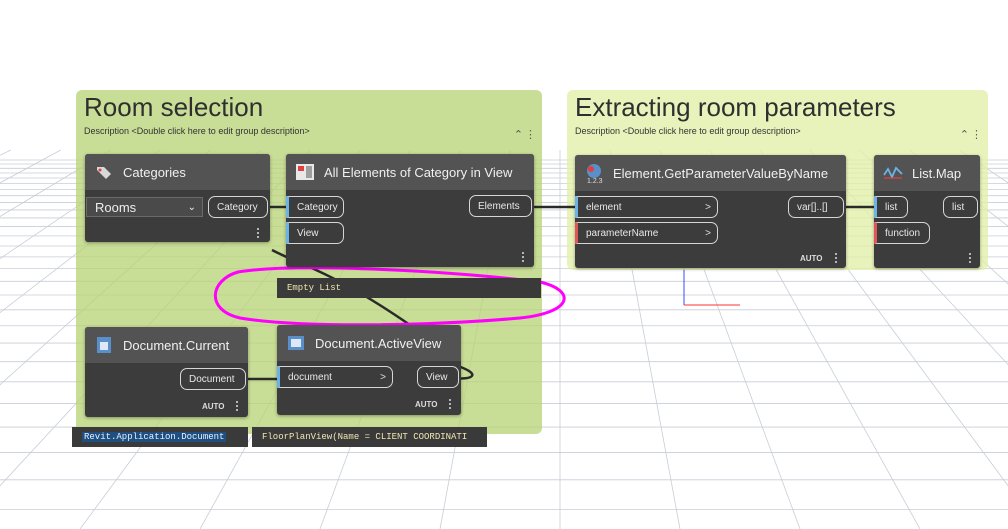 The image size is (1008, 529). I want to click on node-title: Document.Current, so click(176, 345).